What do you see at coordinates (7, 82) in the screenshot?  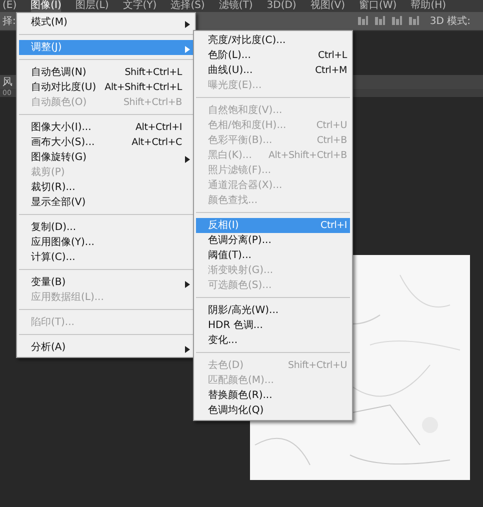 I see `document-tab: 风` at bounding box center [7, 82].